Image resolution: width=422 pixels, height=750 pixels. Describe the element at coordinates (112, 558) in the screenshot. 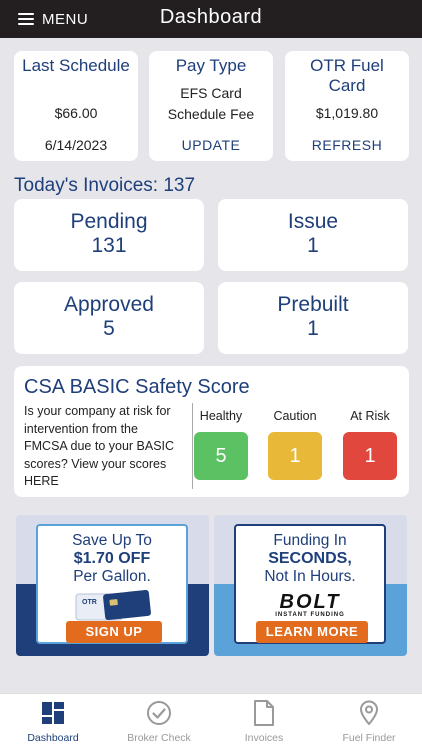

I see `promo-line: $1.70 OFF` at that location.